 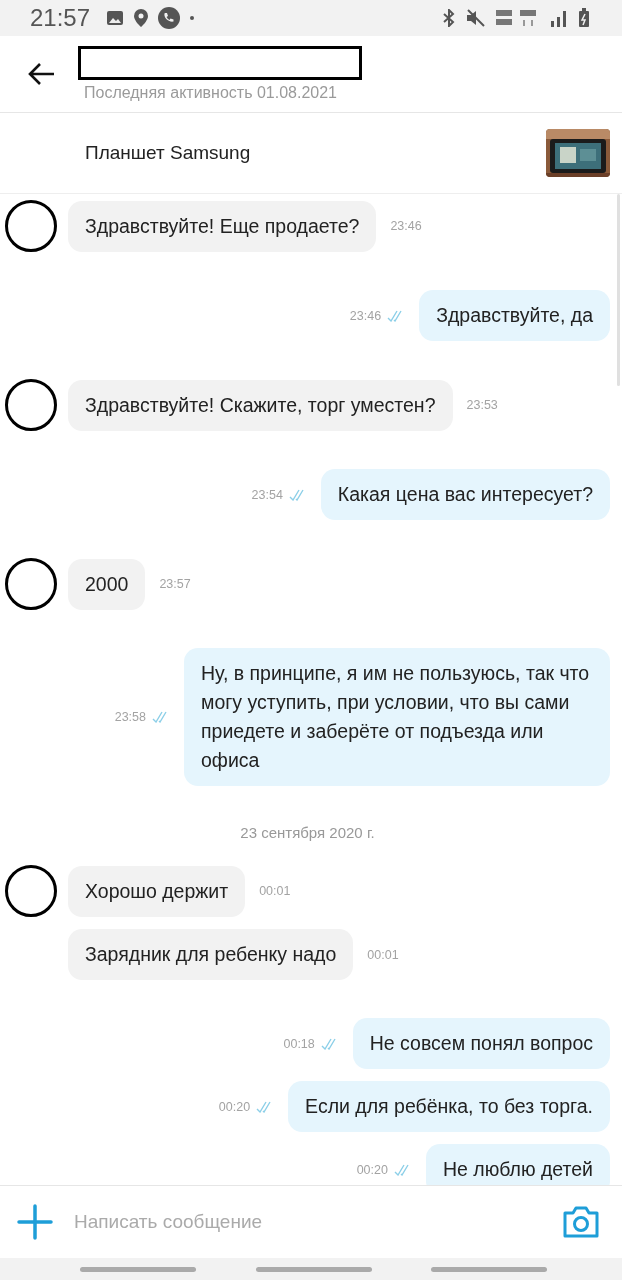 What do you see at coordinates (559, 18) in the screenshot?
I see `signal-icon` at bounding box center [559, 18].